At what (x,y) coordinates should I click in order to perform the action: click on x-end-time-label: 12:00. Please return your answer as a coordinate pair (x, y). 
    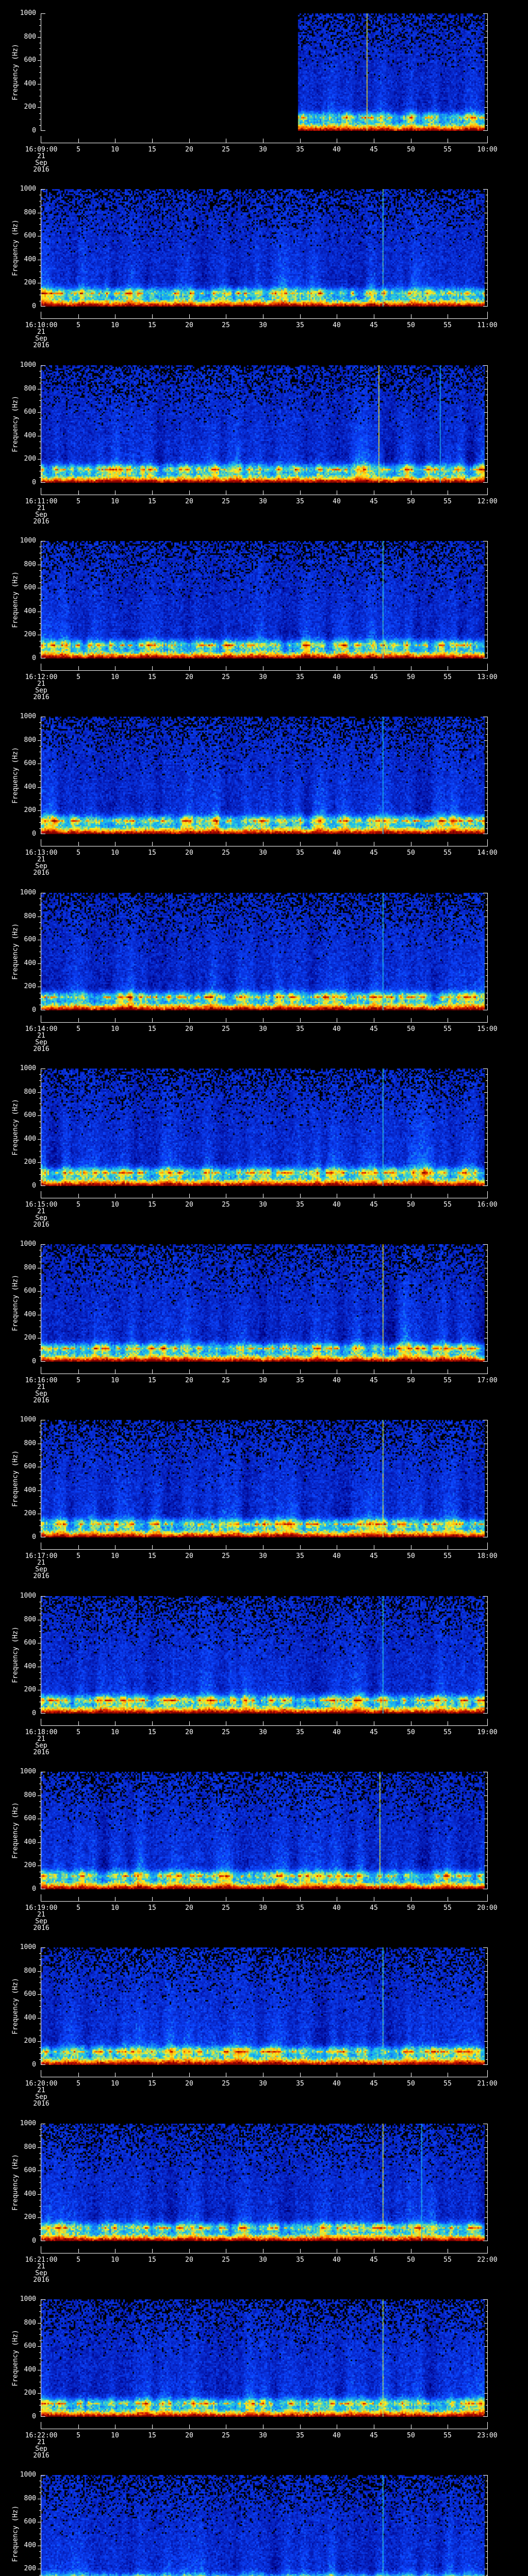
    Looking at the image, I should click on (487, 501).